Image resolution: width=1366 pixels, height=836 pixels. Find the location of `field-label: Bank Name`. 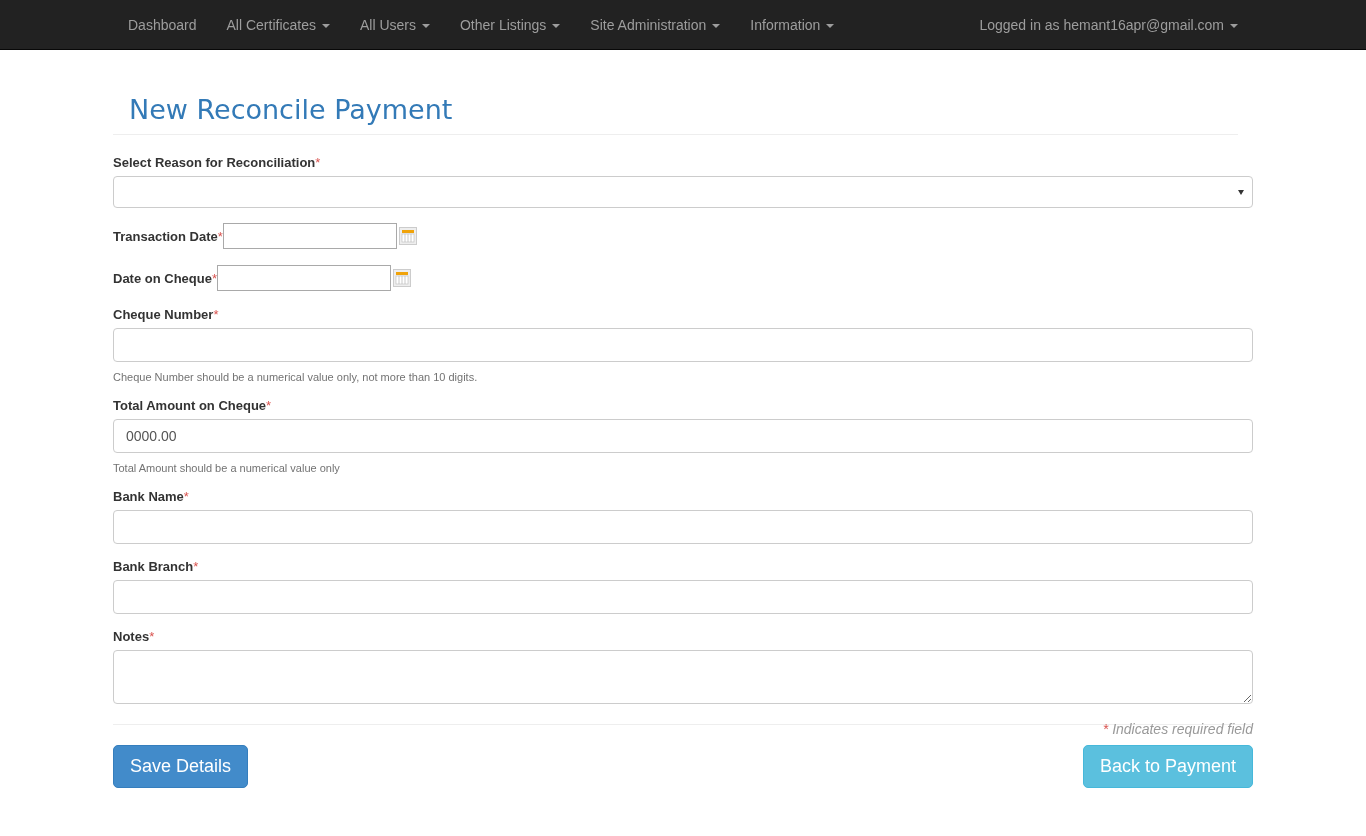

field-label: Bank Name is located at coordinates (148, 497).